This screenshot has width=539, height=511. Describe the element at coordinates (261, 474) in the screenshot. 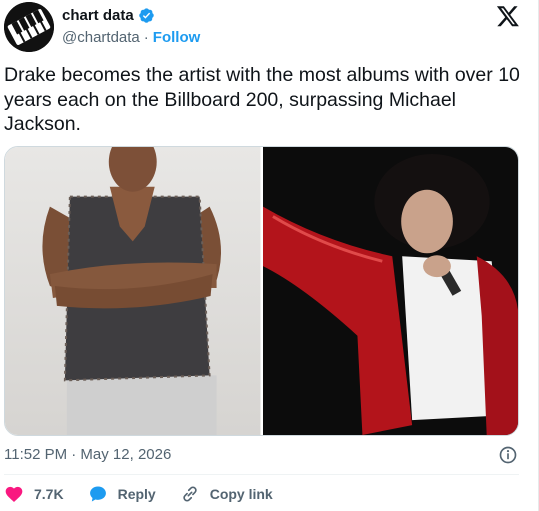

I see `divider` at that location.